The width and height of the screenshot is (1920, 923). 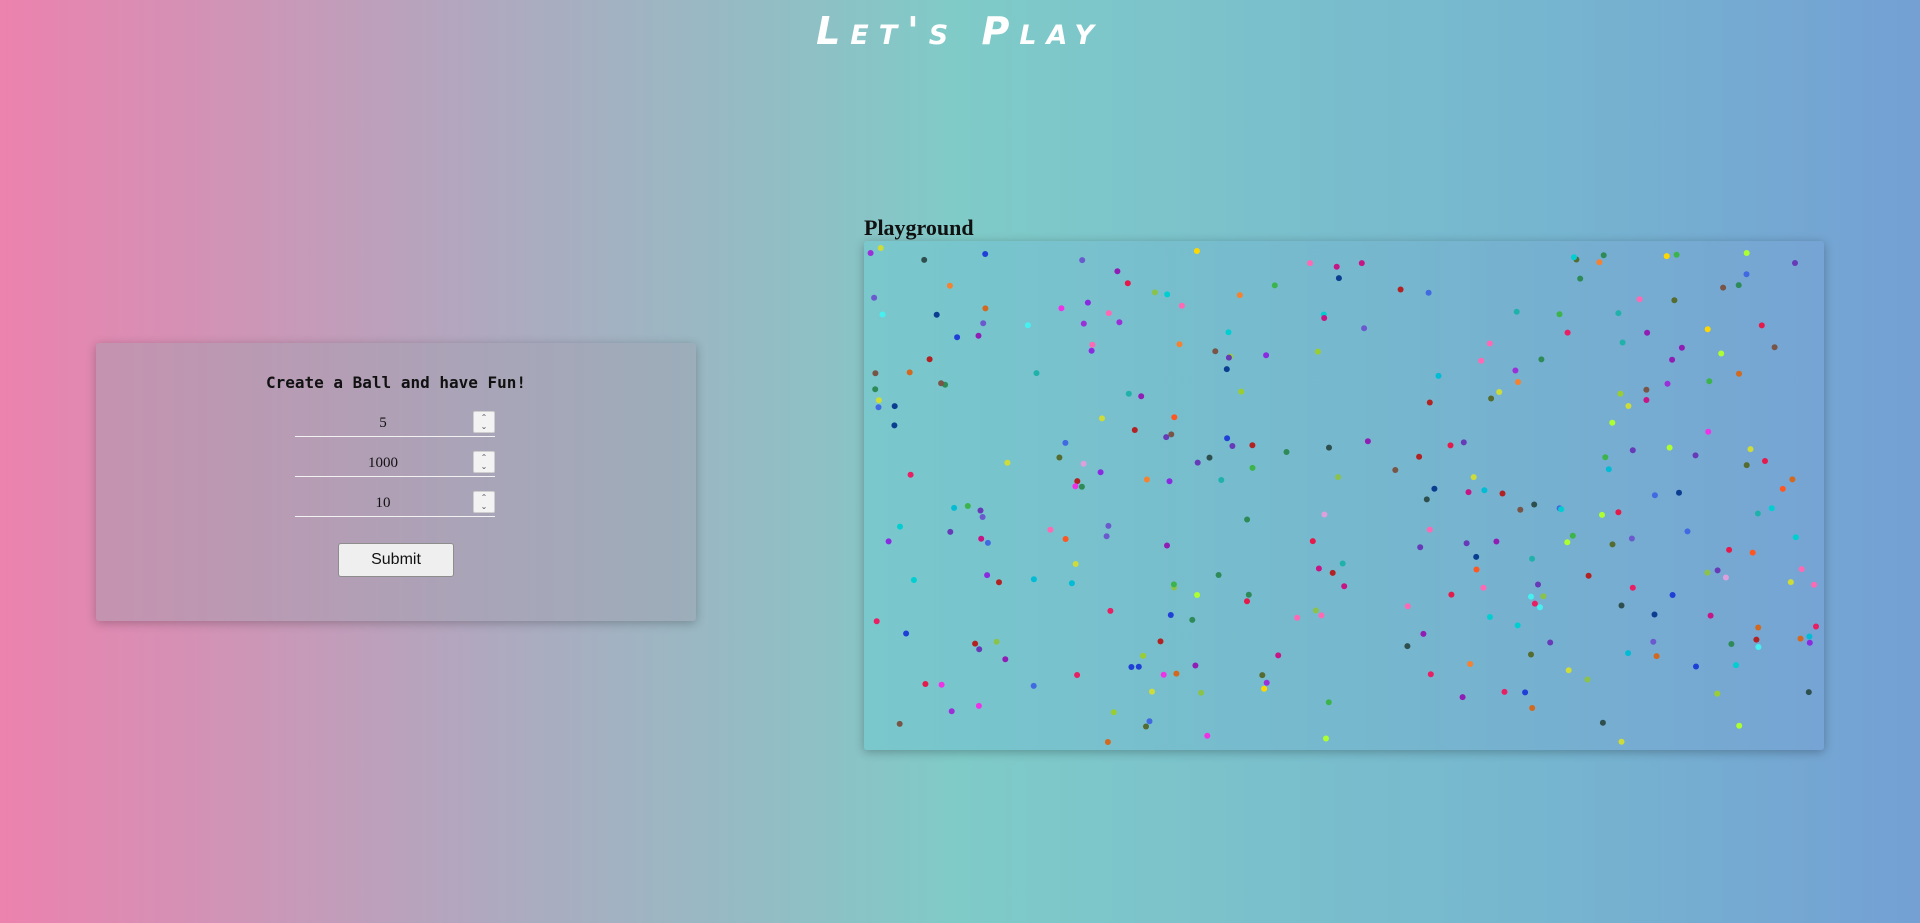 I want to click on stepper-2: ⌃ ⌄, so click(x=484, y=462).